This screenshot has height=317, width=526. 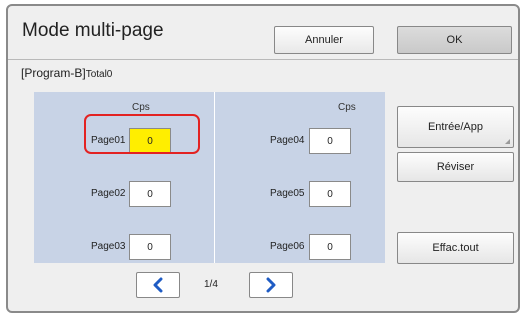 I want to click on program-total: Total0, so click(x=99, y=74).